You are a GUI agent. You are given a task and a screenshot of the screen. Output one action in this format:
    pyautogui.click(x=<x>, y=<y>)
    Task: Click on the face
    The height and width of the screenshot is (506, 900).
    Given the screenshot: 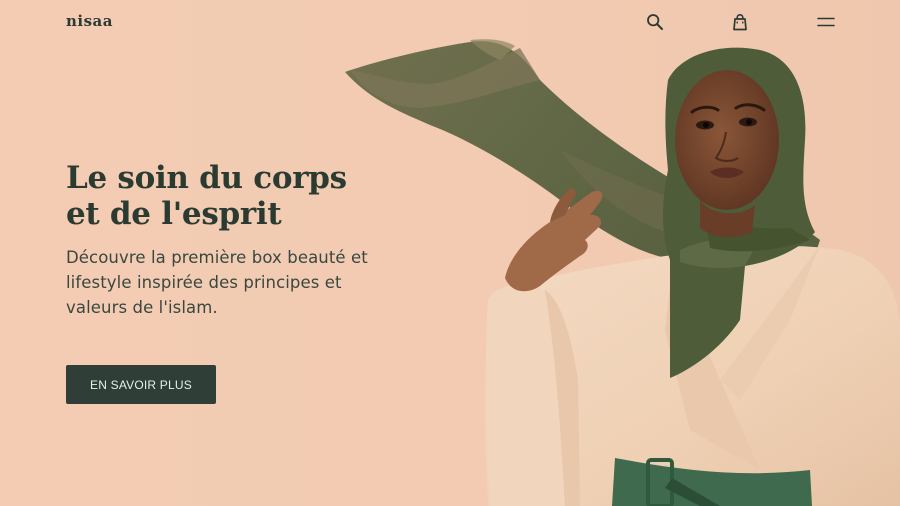 What is the action you would take?
    pyautogui.click(x=727, y=140)
    